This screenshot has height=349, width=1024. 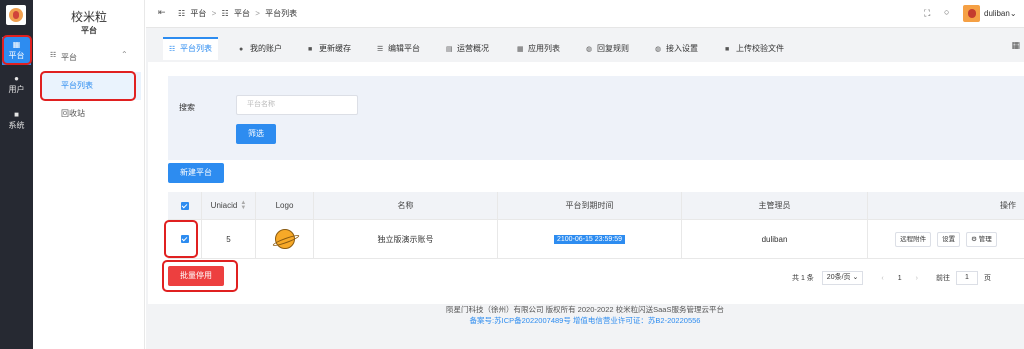 What do you see at coordinates (838, 277) in the screenshot?
I see `page-size-value: 20条/页` at bounding box center [838, 277].